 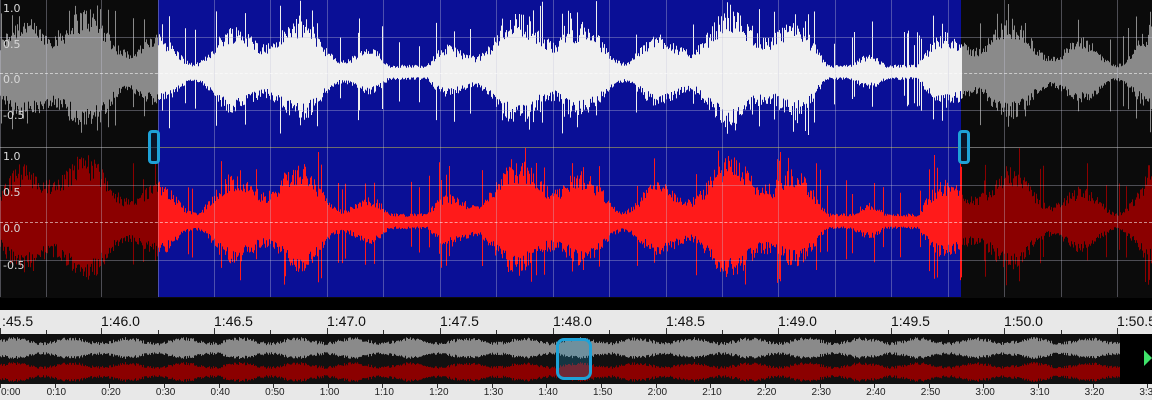 I want to click on ruler-label: 1:47.0, so click(x=346, y=321).